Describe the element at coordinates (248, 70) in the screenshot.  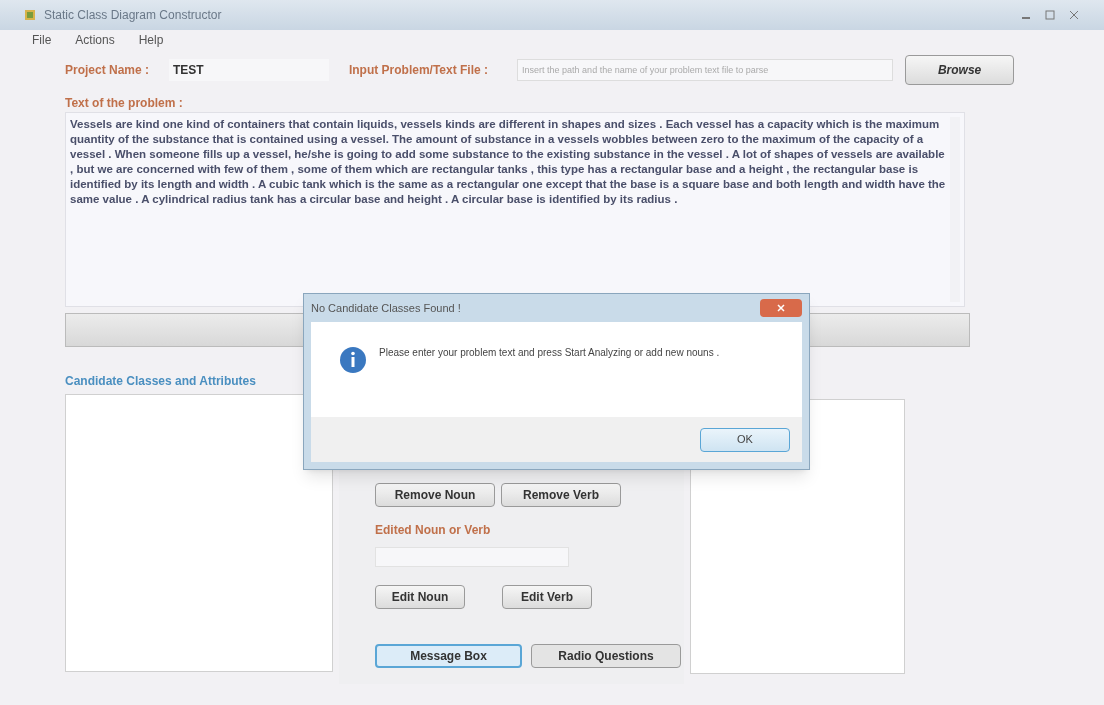
I see `project-name-field: TEST` at that location.